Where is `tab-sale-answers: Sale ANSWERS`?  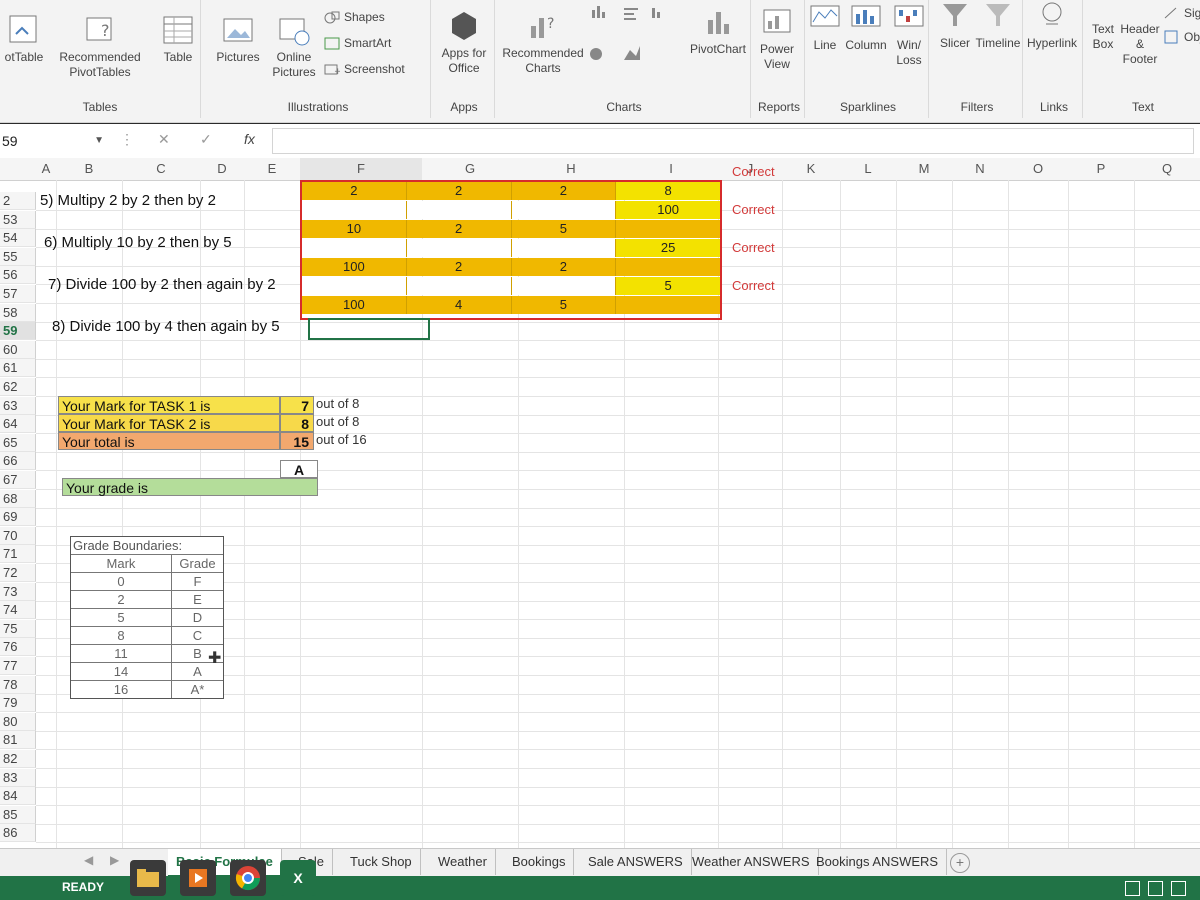 tab-sale-answers: Sale ANSWERS is located at coordinates (636, 862).